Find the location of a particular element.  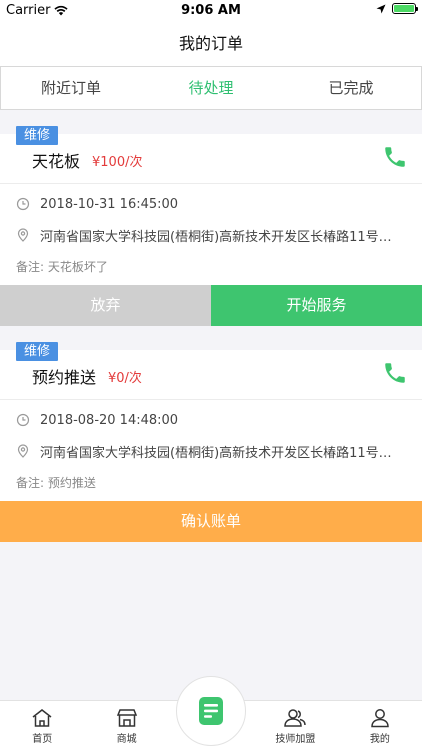

order-price: ¥0/次 is located at coordinates (125, 378).